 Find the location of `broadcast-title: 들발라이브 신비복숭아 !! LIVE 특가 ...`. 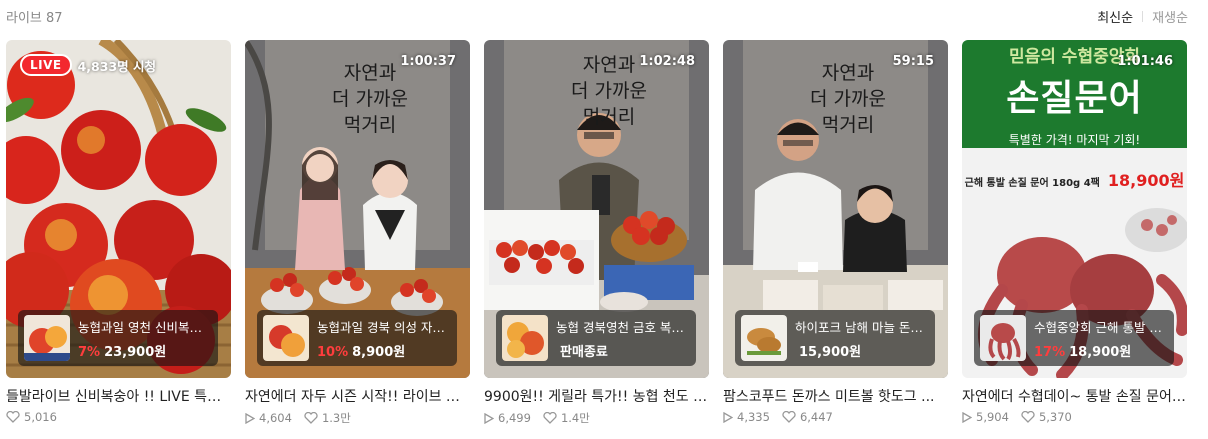

broadcast-title: 들발라이브 신비복숭아 !! LIVE 특가 ... is located at coordinates (118, 396).